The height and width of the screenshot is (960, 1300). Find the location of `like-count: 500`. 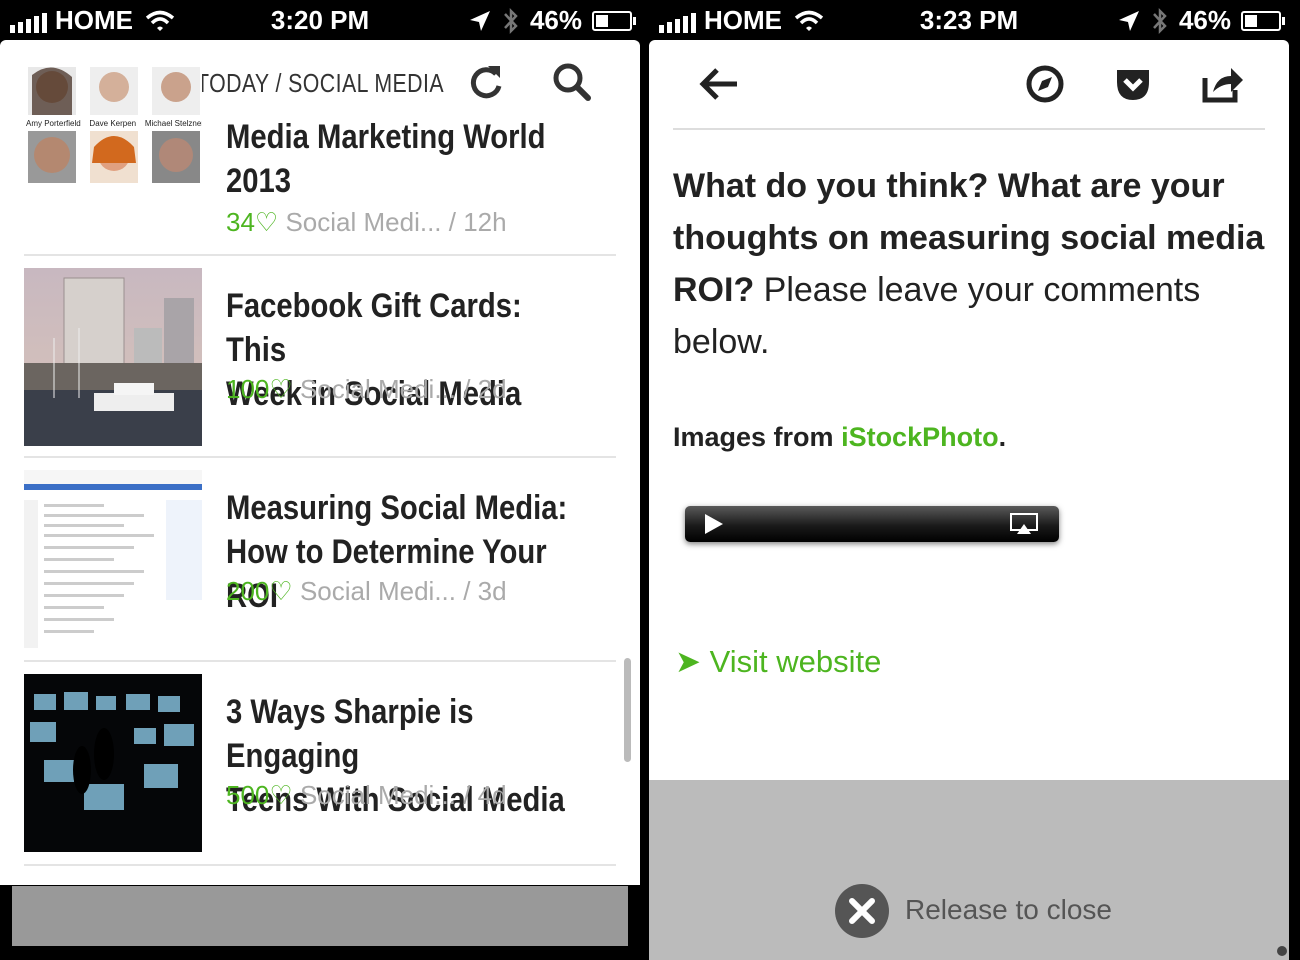

like-count: 500 is located at coordinates (248, 795).